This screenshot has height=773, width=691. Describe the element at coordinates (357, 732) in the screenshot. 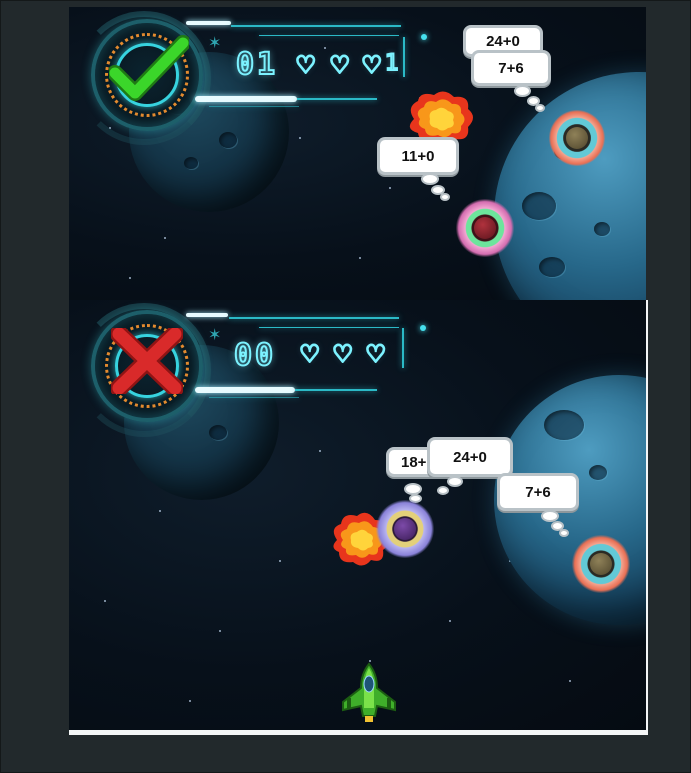

I see `bottom-border` at that location.